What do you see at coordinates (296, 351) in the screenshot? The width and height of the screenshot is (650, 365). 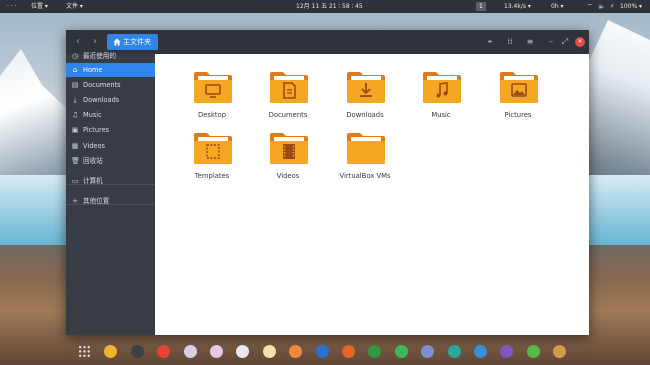 I see `app-orange-icon` at bounding box center [296, 351].